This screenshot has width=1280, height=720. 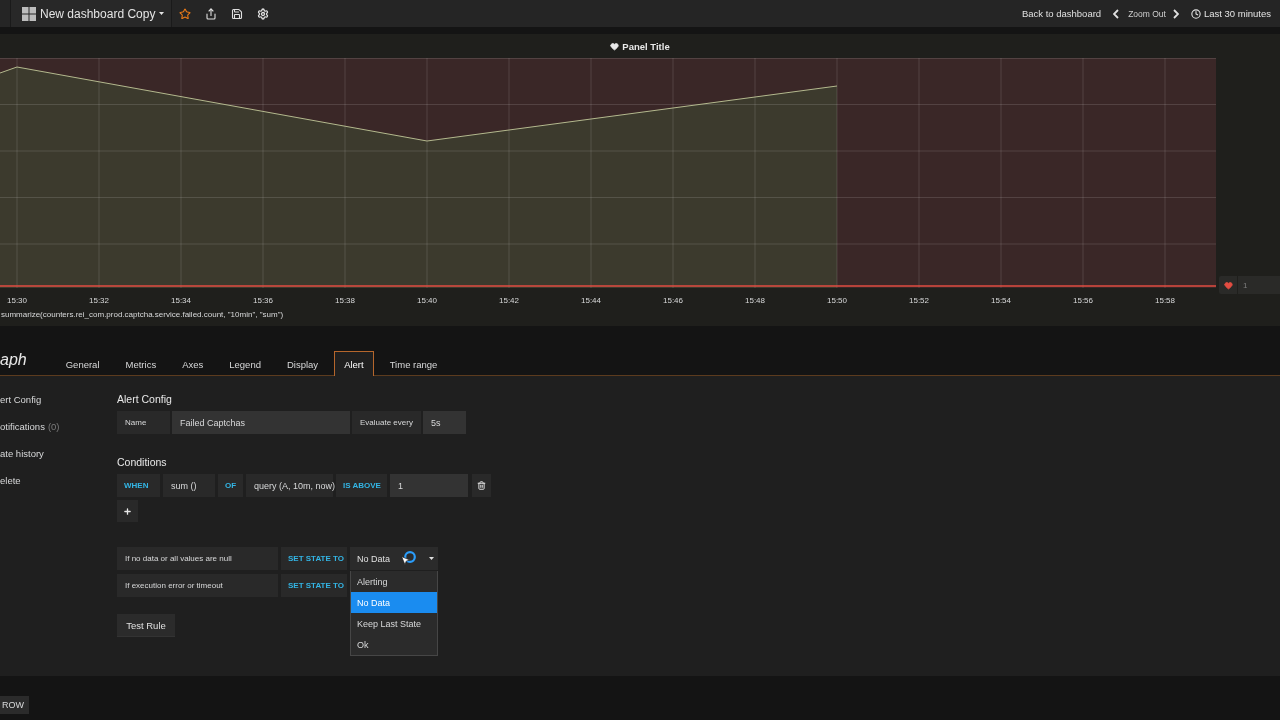 What do you see at coordinates (509, 300) in the screenshot?
I see `time-axis-label: 15:42` at bounding box center [509, 300].